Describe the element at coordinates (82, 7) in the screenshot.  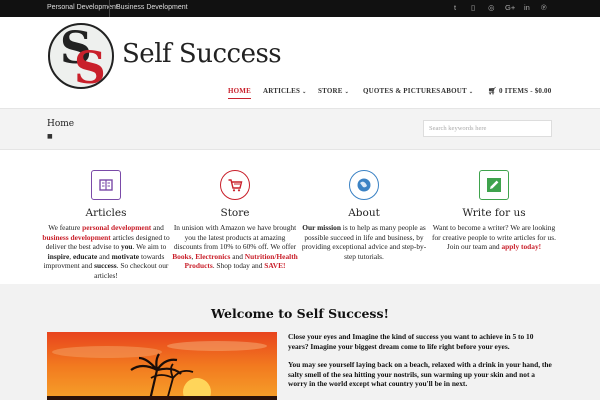
I see `topbar-link-personal-development: Personal Development` at that location.